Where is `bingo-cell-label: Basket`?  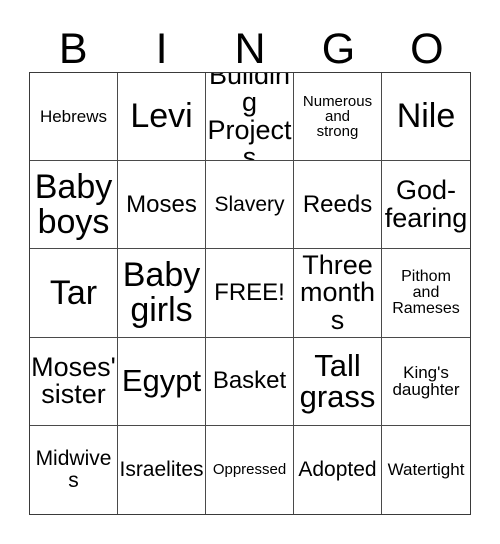 bingo-cell-label: Basket is located at coordinates (249, 380).